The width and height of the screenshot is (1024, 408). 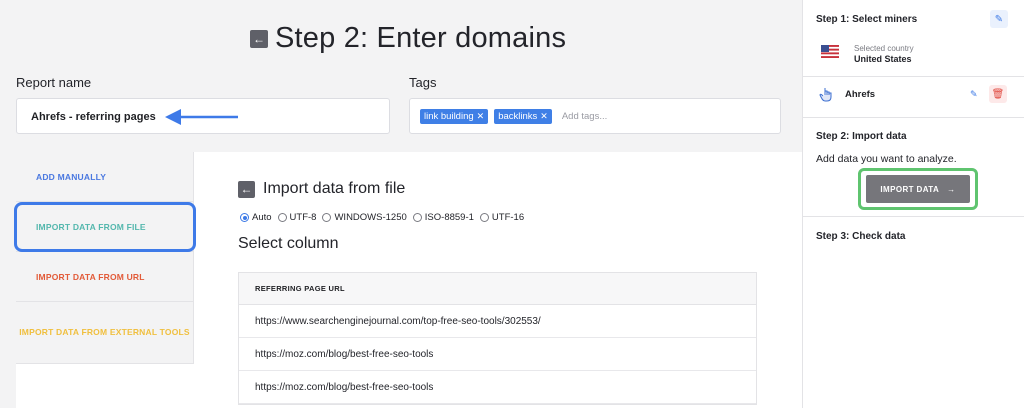 What do you see at coordinates (951, 189) in the screenshot?
I see `arrow-right-icon: →` at bounding box center [951, 189].